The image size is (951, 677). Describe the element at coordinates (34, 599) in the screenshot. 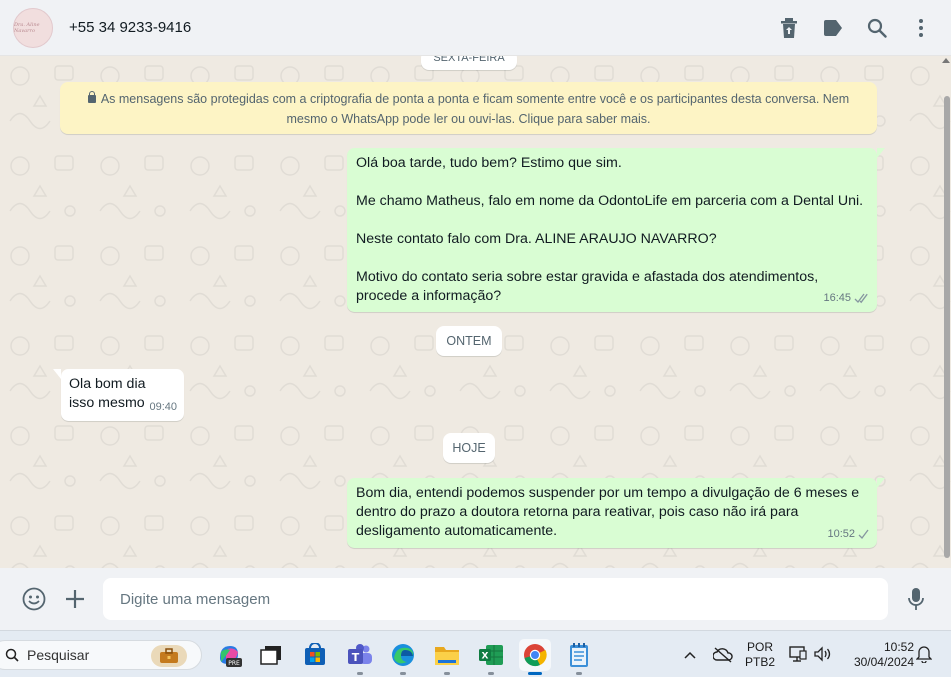

I see `emoji-icon` at that location.